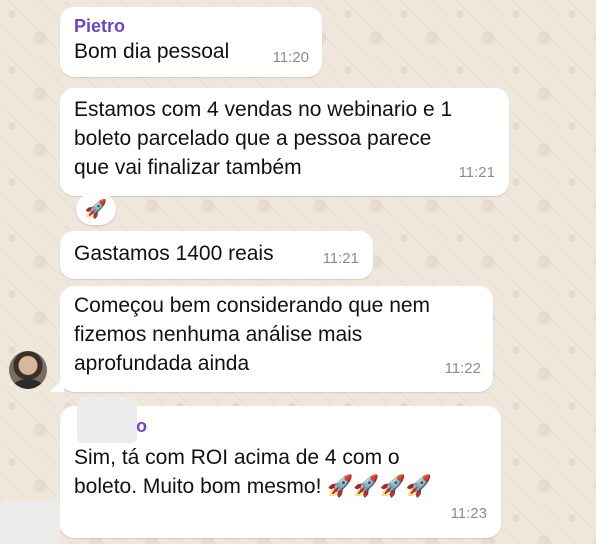 This screenshot has height=544, width=596. I want to click on message-time: 11:23, so click(468, 513).